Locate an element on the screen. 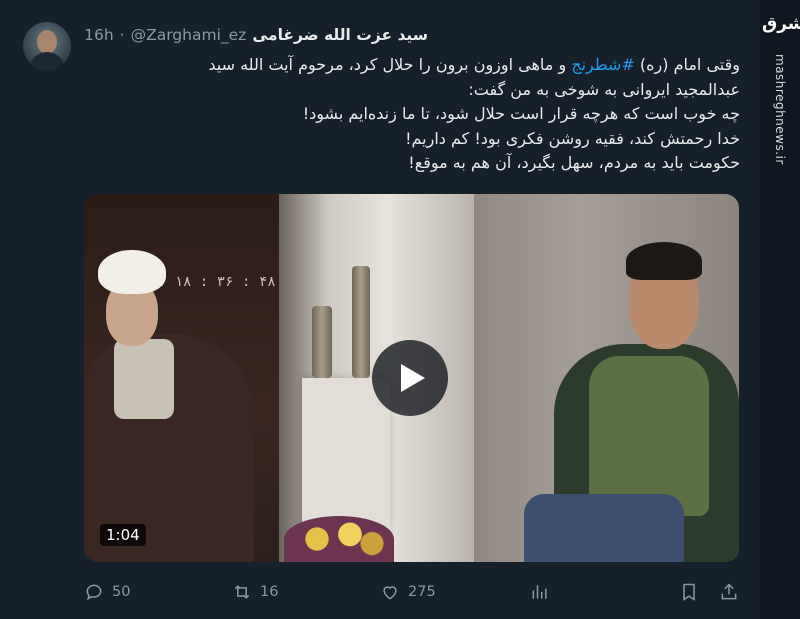 This screenshot has height=619, width=800. reply-count: 50 is located at coordinates (121, 592).